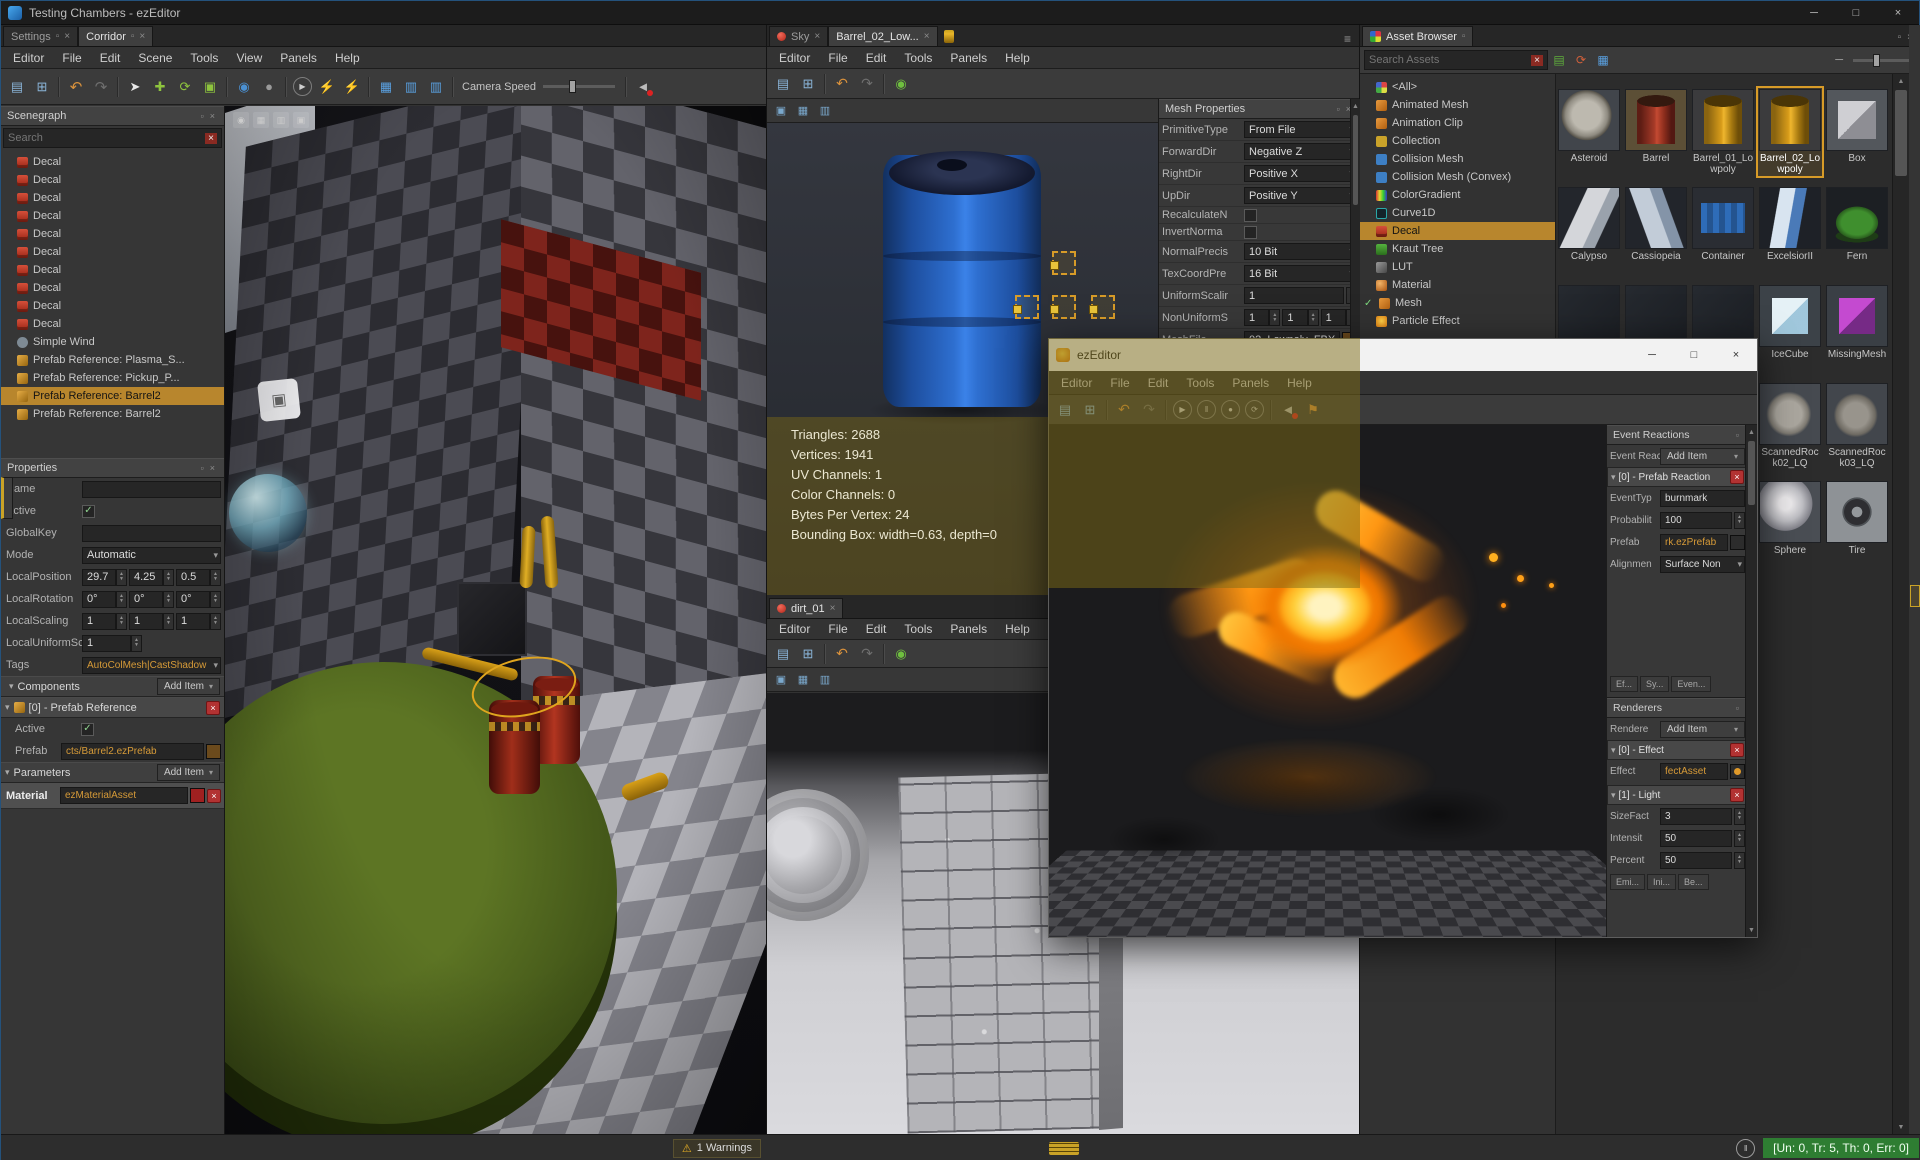  Describe the element at coordinates (1702, 456) in the screenshot. I see `add-event-reaction-button: Add Item` at that location.